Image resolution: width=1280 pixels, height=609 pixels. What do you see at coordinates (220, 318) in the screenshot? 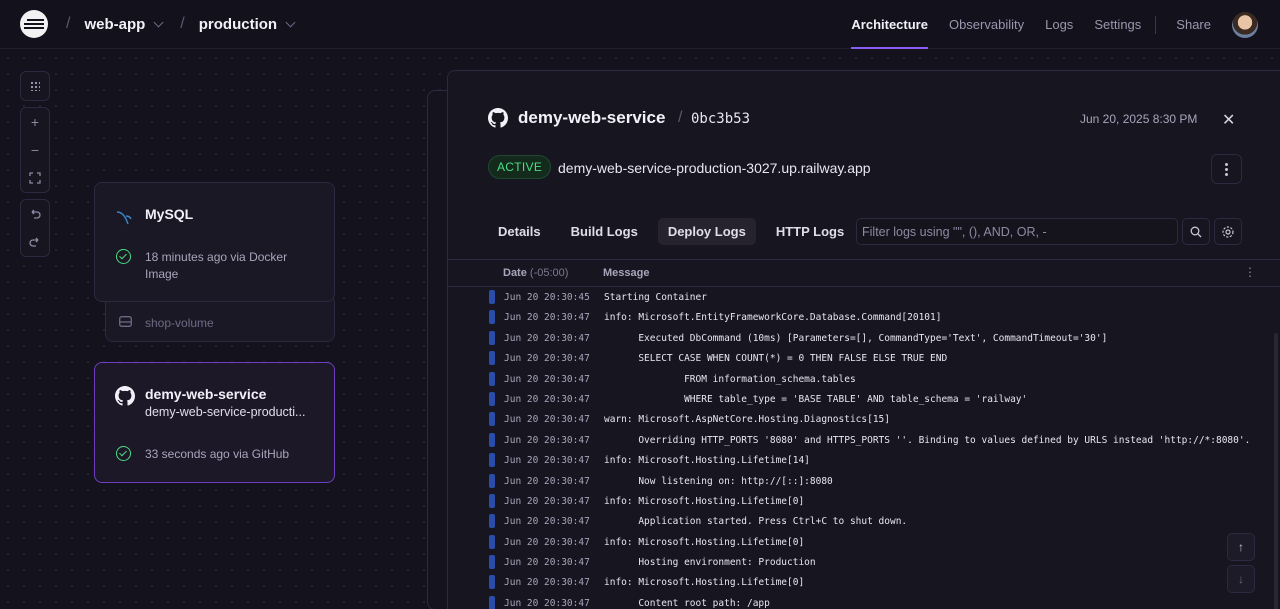
I see `volume-card` at bounding box center [220, 318].